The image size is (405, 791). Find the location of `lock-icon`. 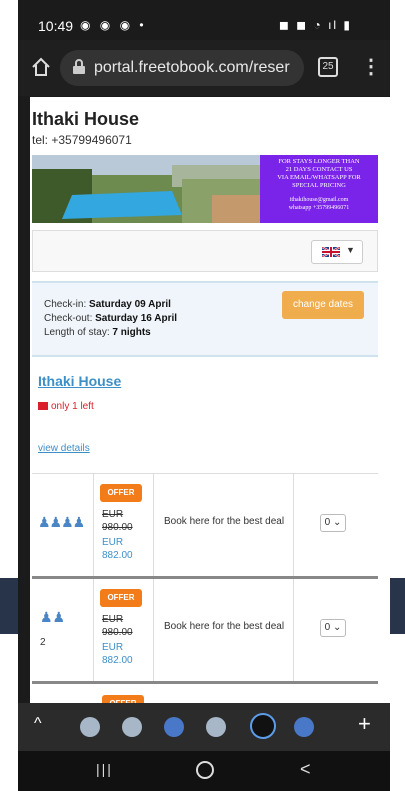

lock-icon is located at coordinates (79, 66).